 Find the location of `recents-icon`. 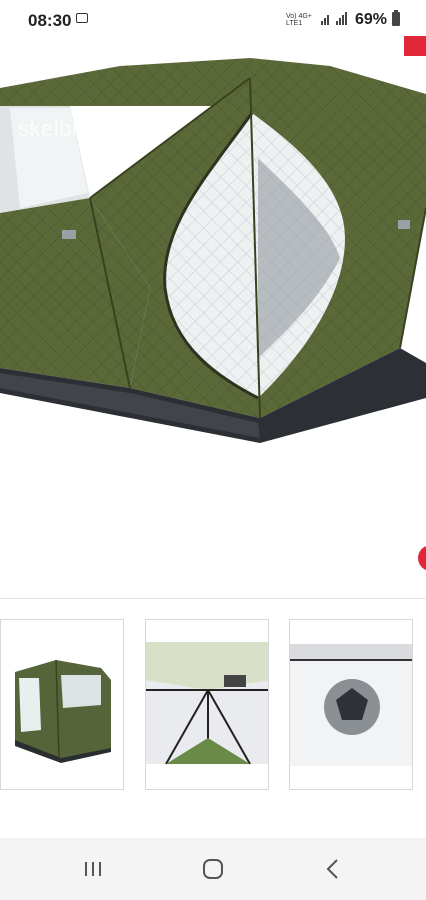

recents-icon is located at coordinates (93, 869).